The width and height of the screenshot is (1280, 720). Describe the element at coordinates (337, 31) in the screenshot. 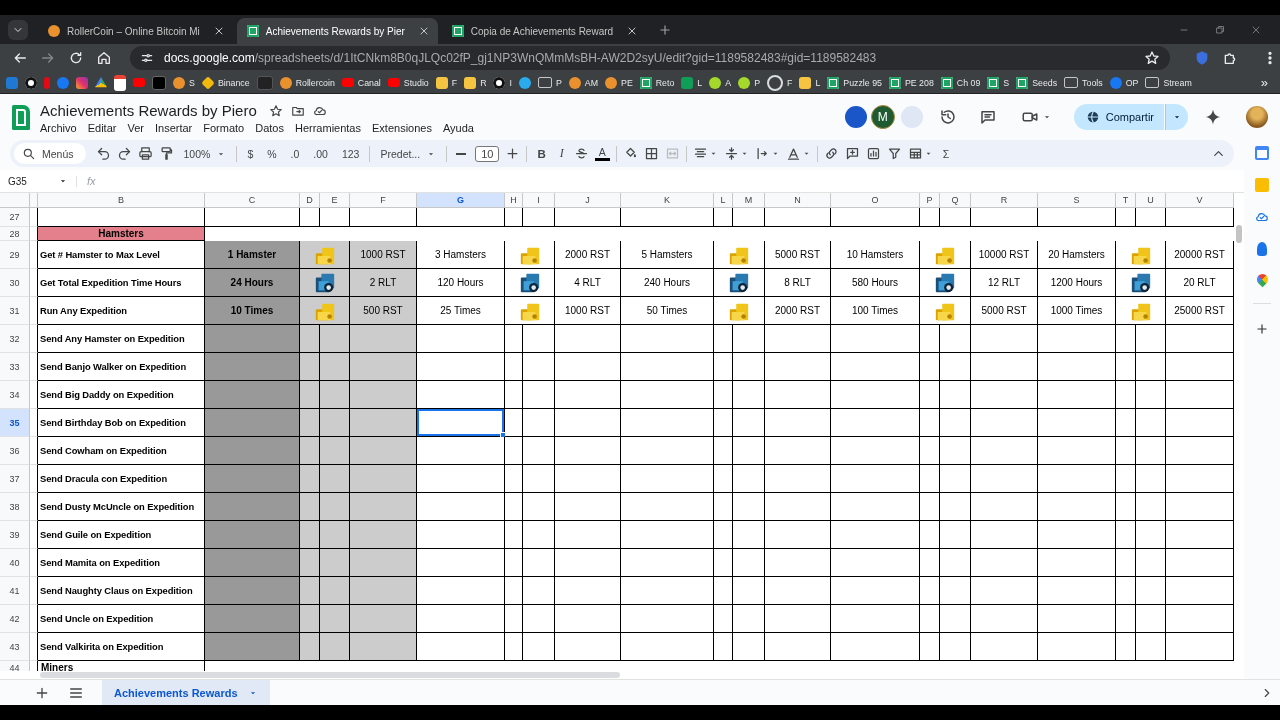

I see `browser-tab: Achievements Rewards by Pier` at that location.